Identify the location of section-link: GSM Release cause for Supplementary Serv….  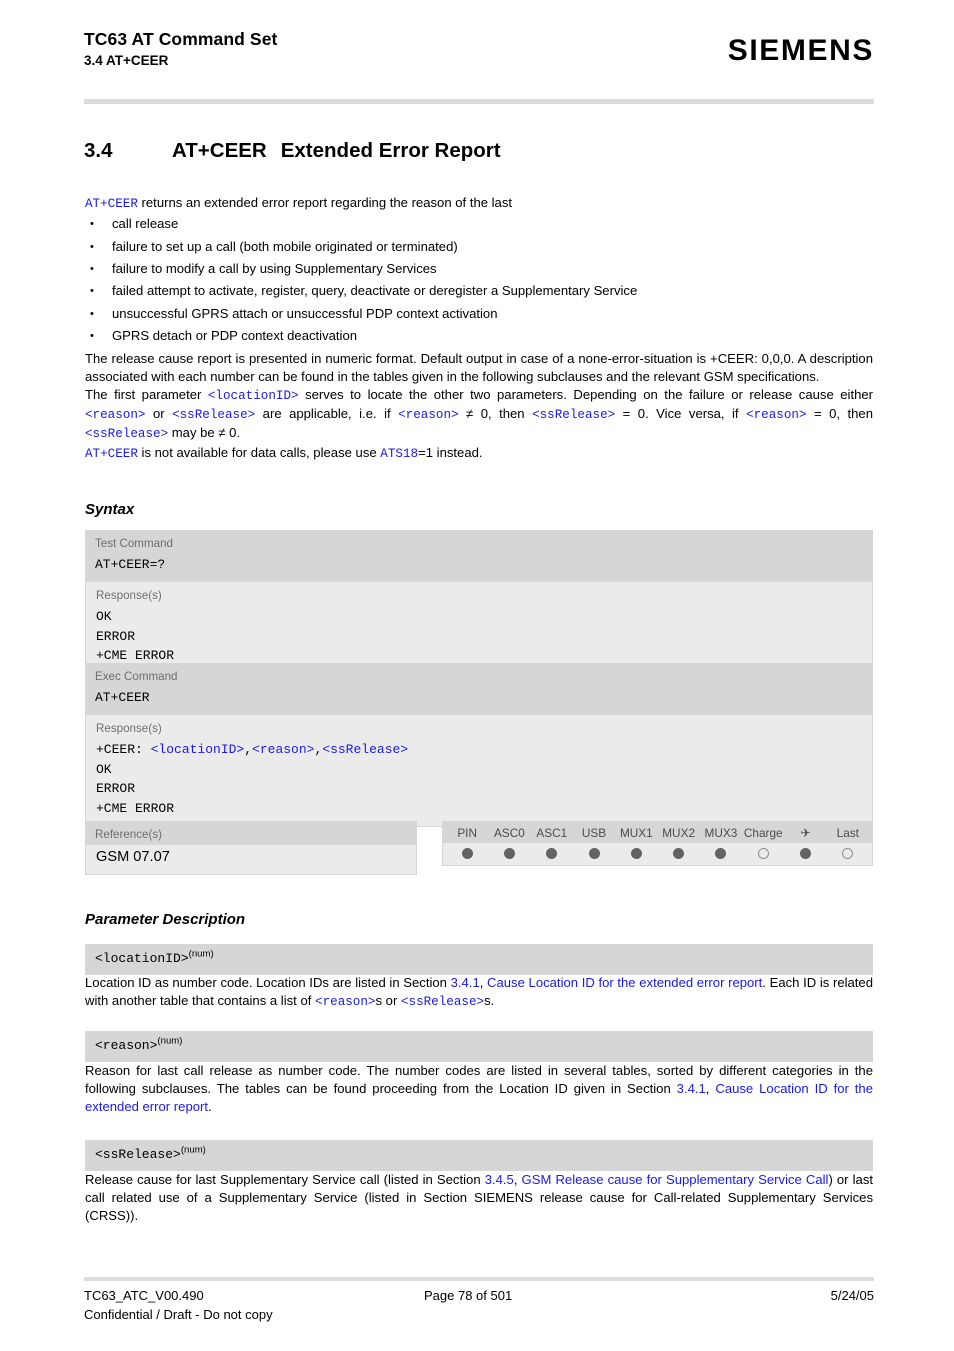
(675, 1179).